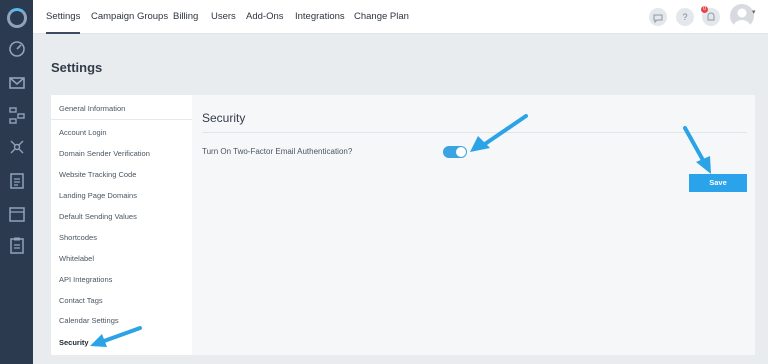 The height and width of the screenshot is (364, 768). Describe the element at coordinates (704, 9) in the screenshot. I see `notification-badge: 0` at that location.